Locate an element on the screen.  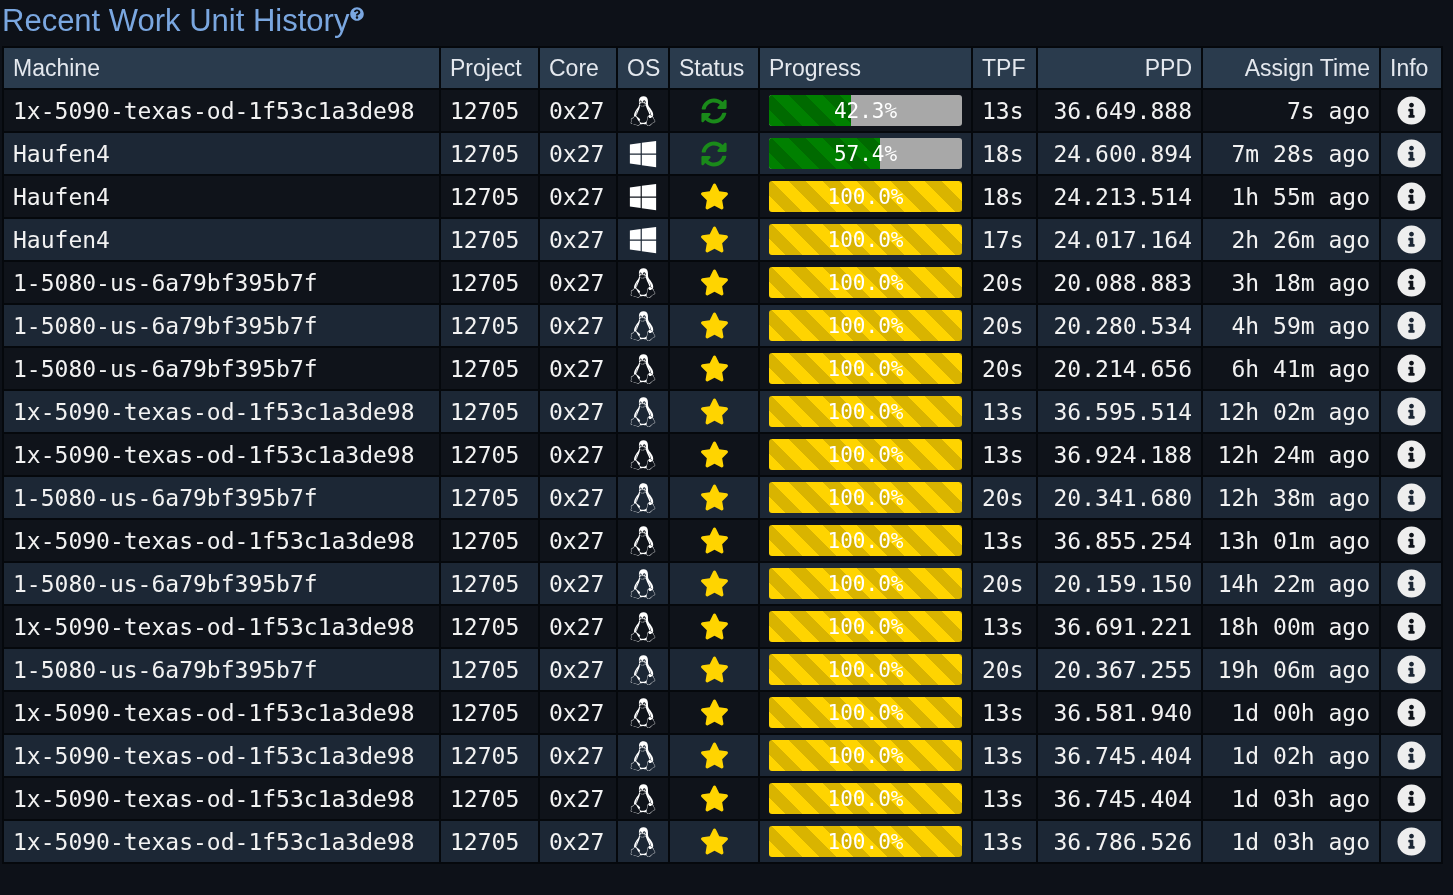
column-header: Status is located at coordinates (714, 68).